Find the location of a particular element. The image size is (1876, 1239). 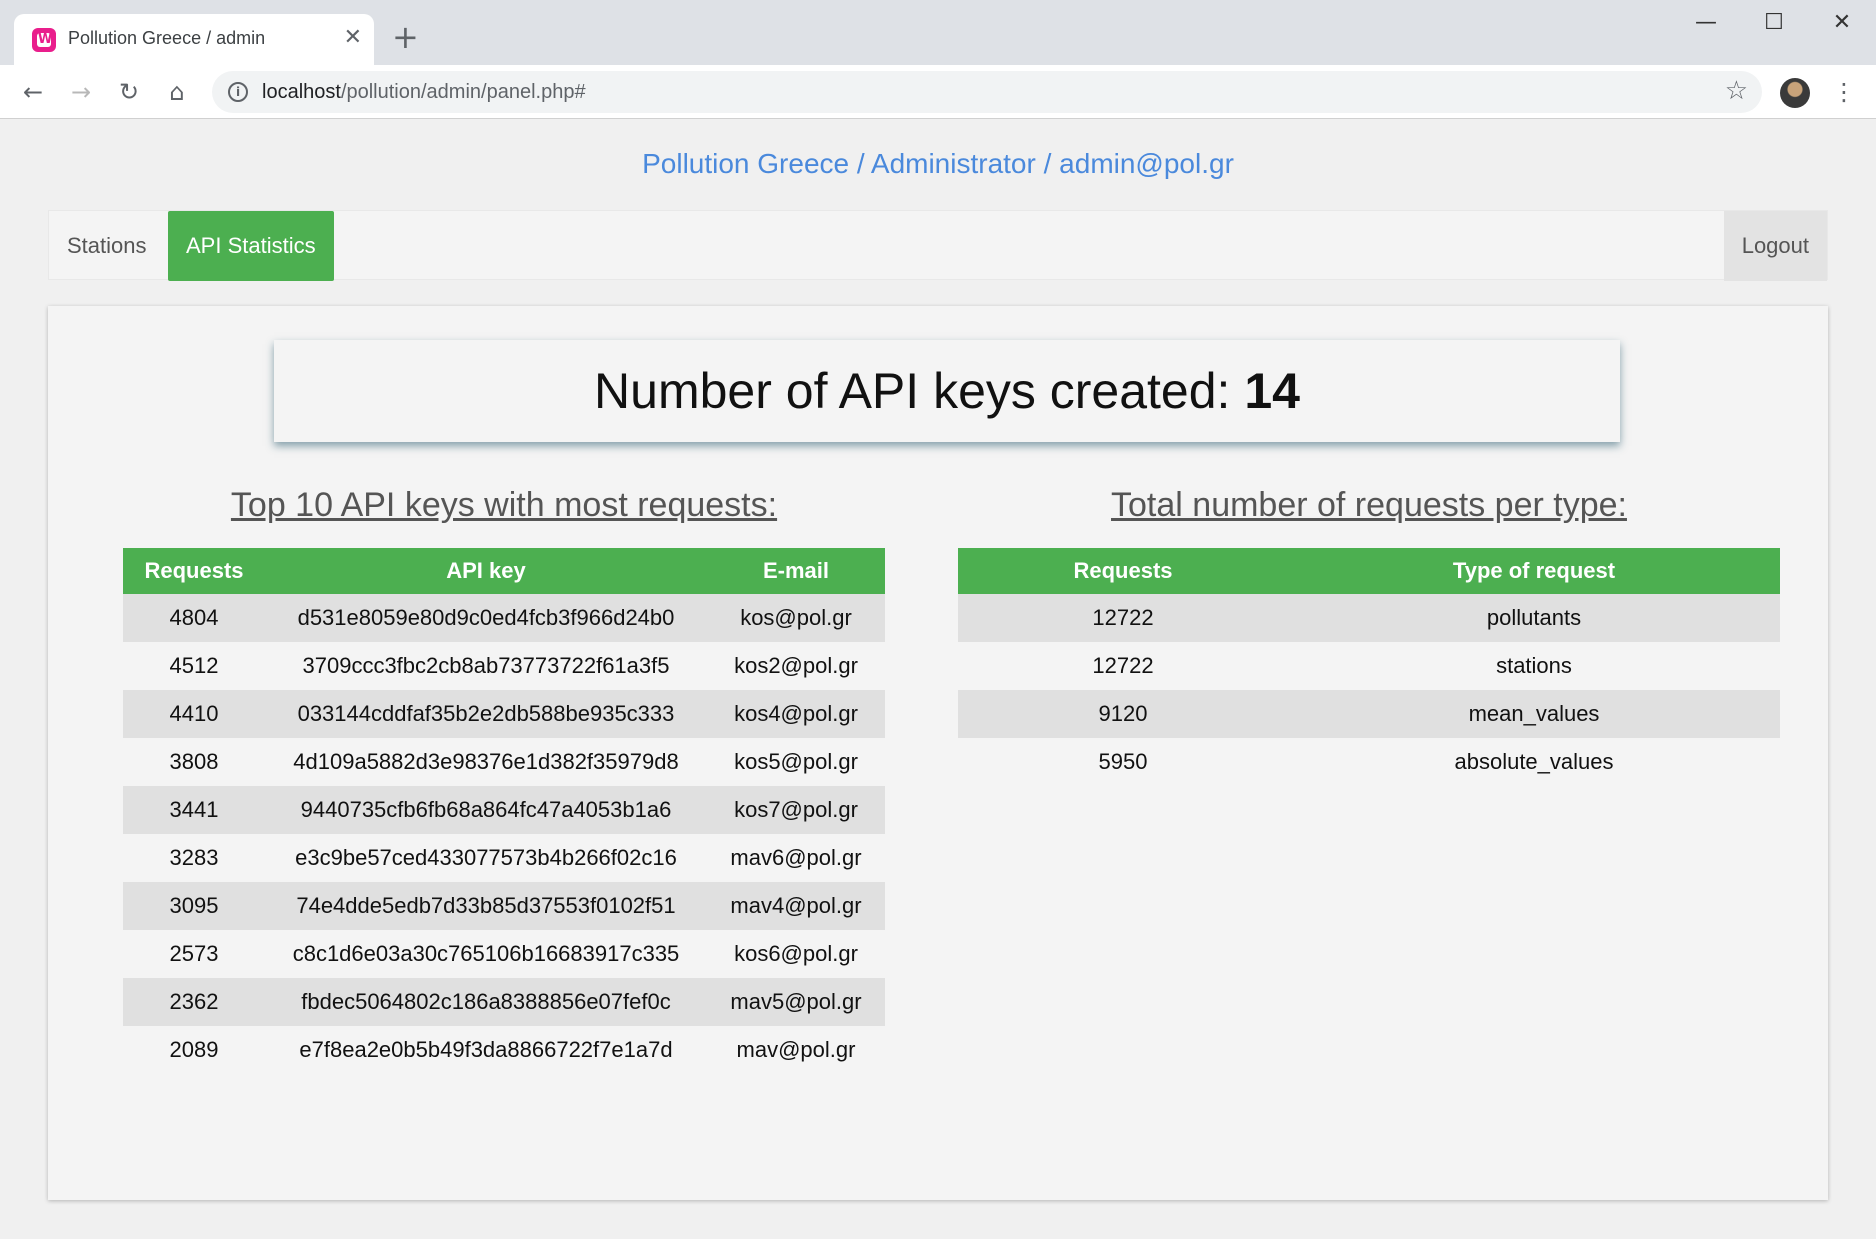

requests-cell: 3808 is located at coordinates (194, 762).